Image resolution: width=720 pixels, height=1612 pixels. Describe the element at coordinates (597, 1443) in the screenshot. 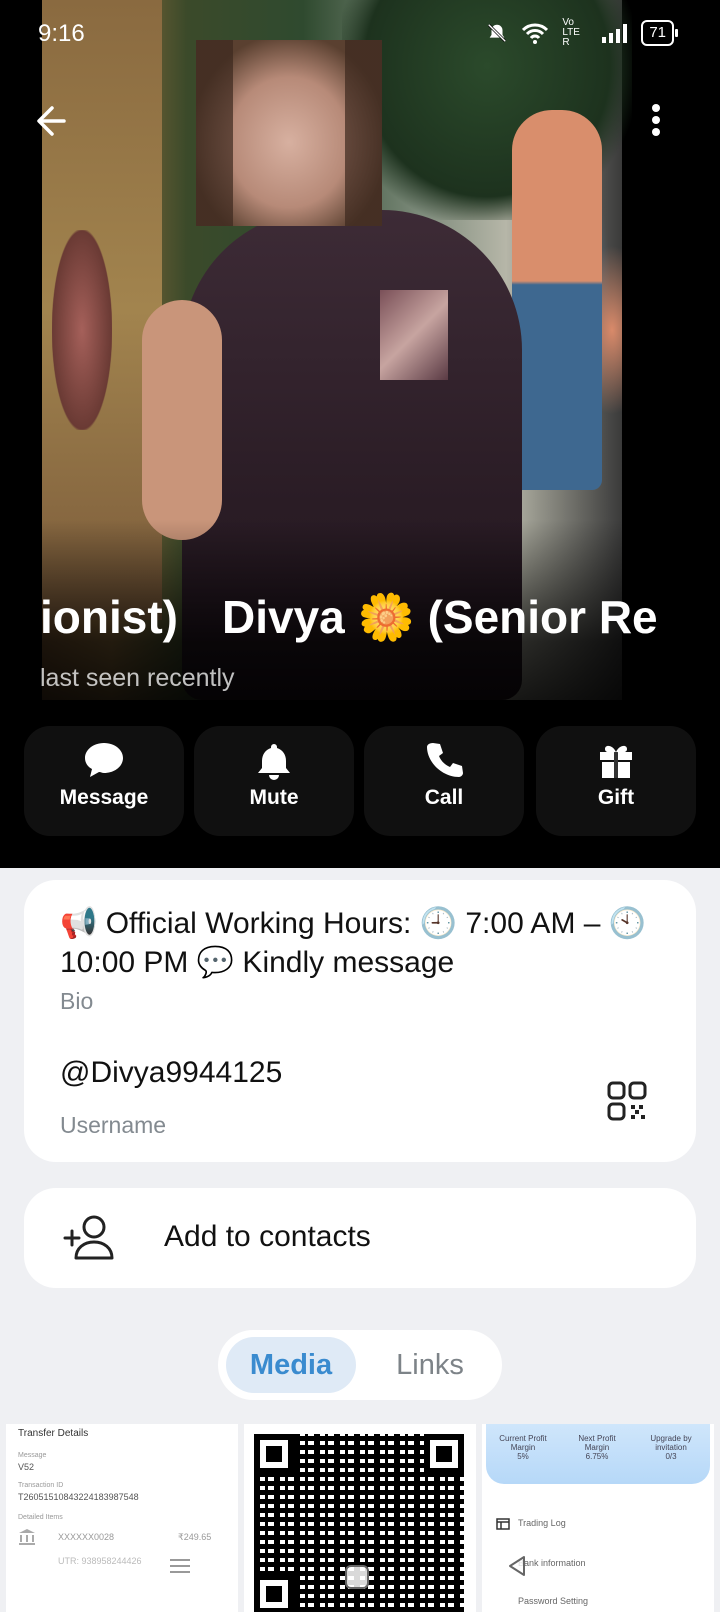

I see `profit-col-2-label: Next Profit Margin` at that location.